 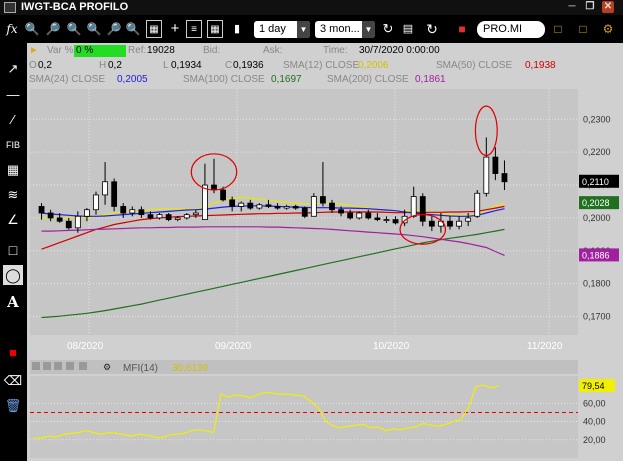 What do you see at coordinates (33, 65) in the screenshot?
I see `open-label: O` at bounding box center [33, 65].